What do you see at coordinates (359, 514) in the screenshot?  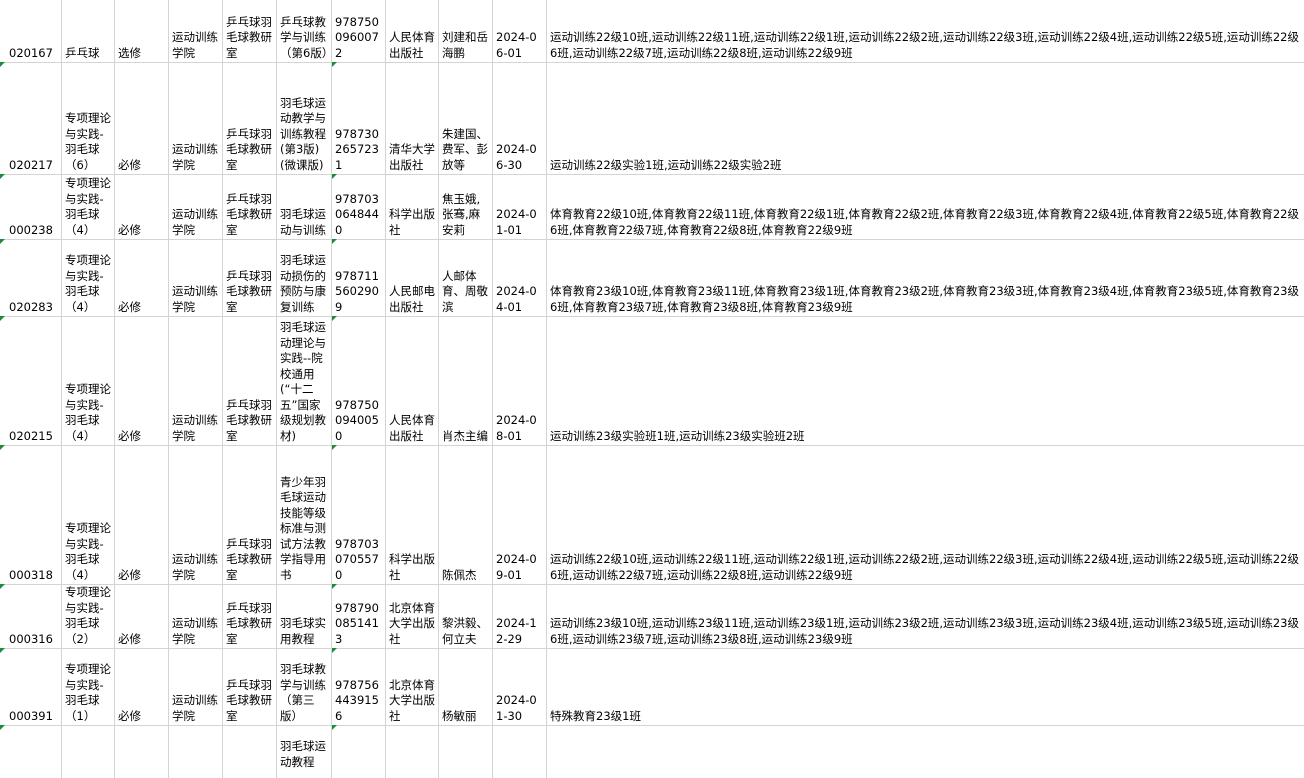 I see `isbn-cell: 9787030705570` at bounding box center [359, 514].